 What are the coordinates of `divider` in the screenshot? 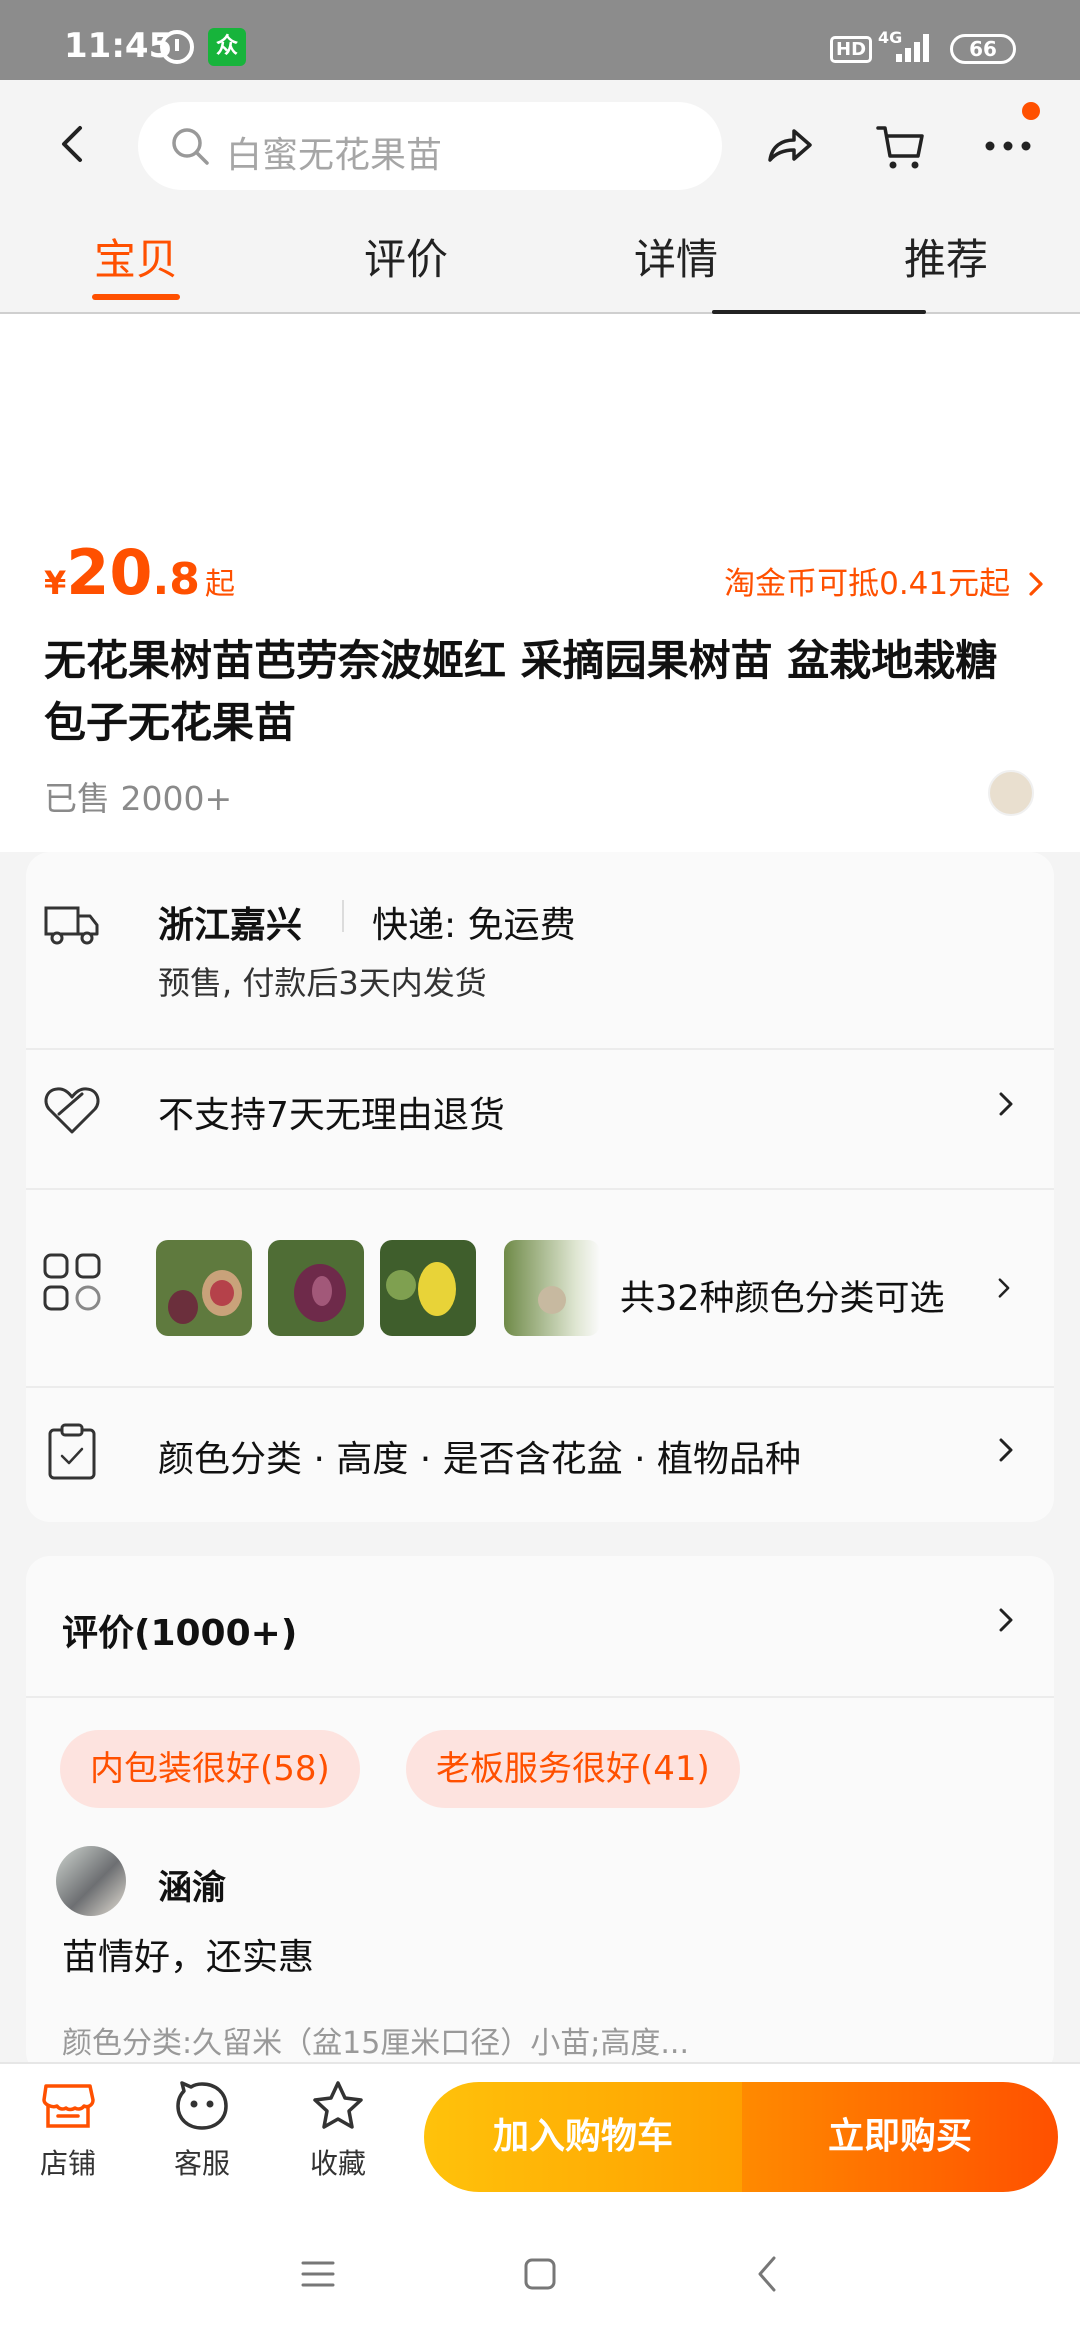 It's located at (343, 916).